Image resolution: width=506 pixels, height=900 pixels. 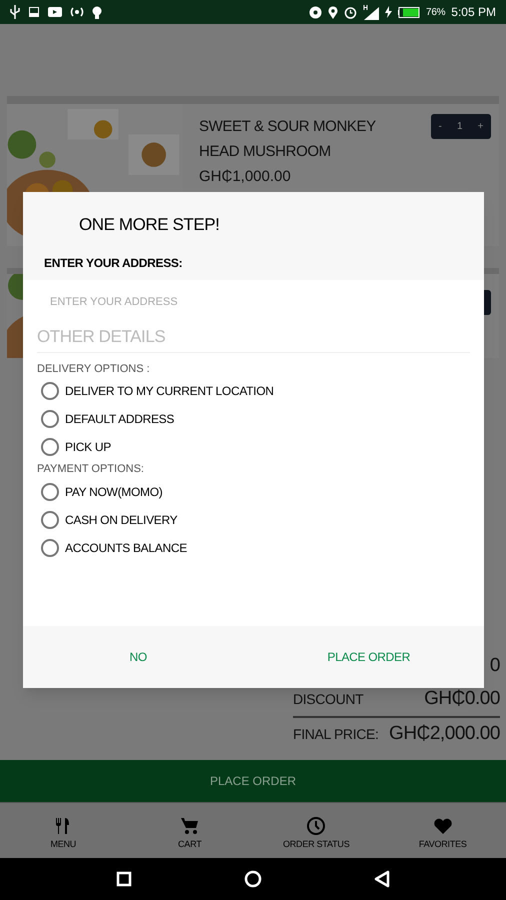 What do you see at coordinates (253, 879) in the screenshot?
I see `home-icon` at bounding box center [253, 879].